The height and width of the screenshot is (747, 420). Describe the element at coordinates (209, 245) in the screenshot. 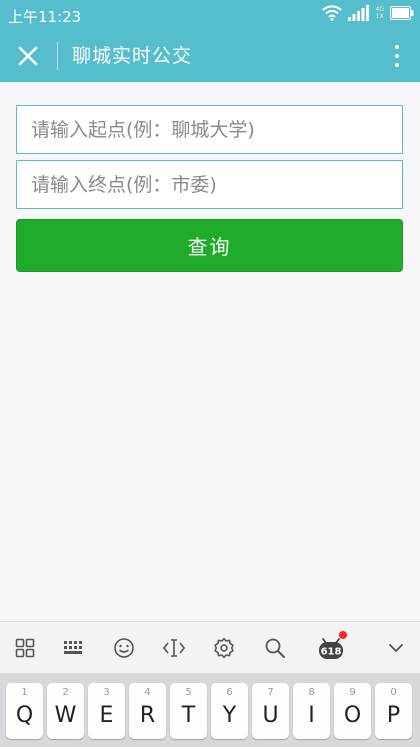

I see `query-button: 查询` at that location.